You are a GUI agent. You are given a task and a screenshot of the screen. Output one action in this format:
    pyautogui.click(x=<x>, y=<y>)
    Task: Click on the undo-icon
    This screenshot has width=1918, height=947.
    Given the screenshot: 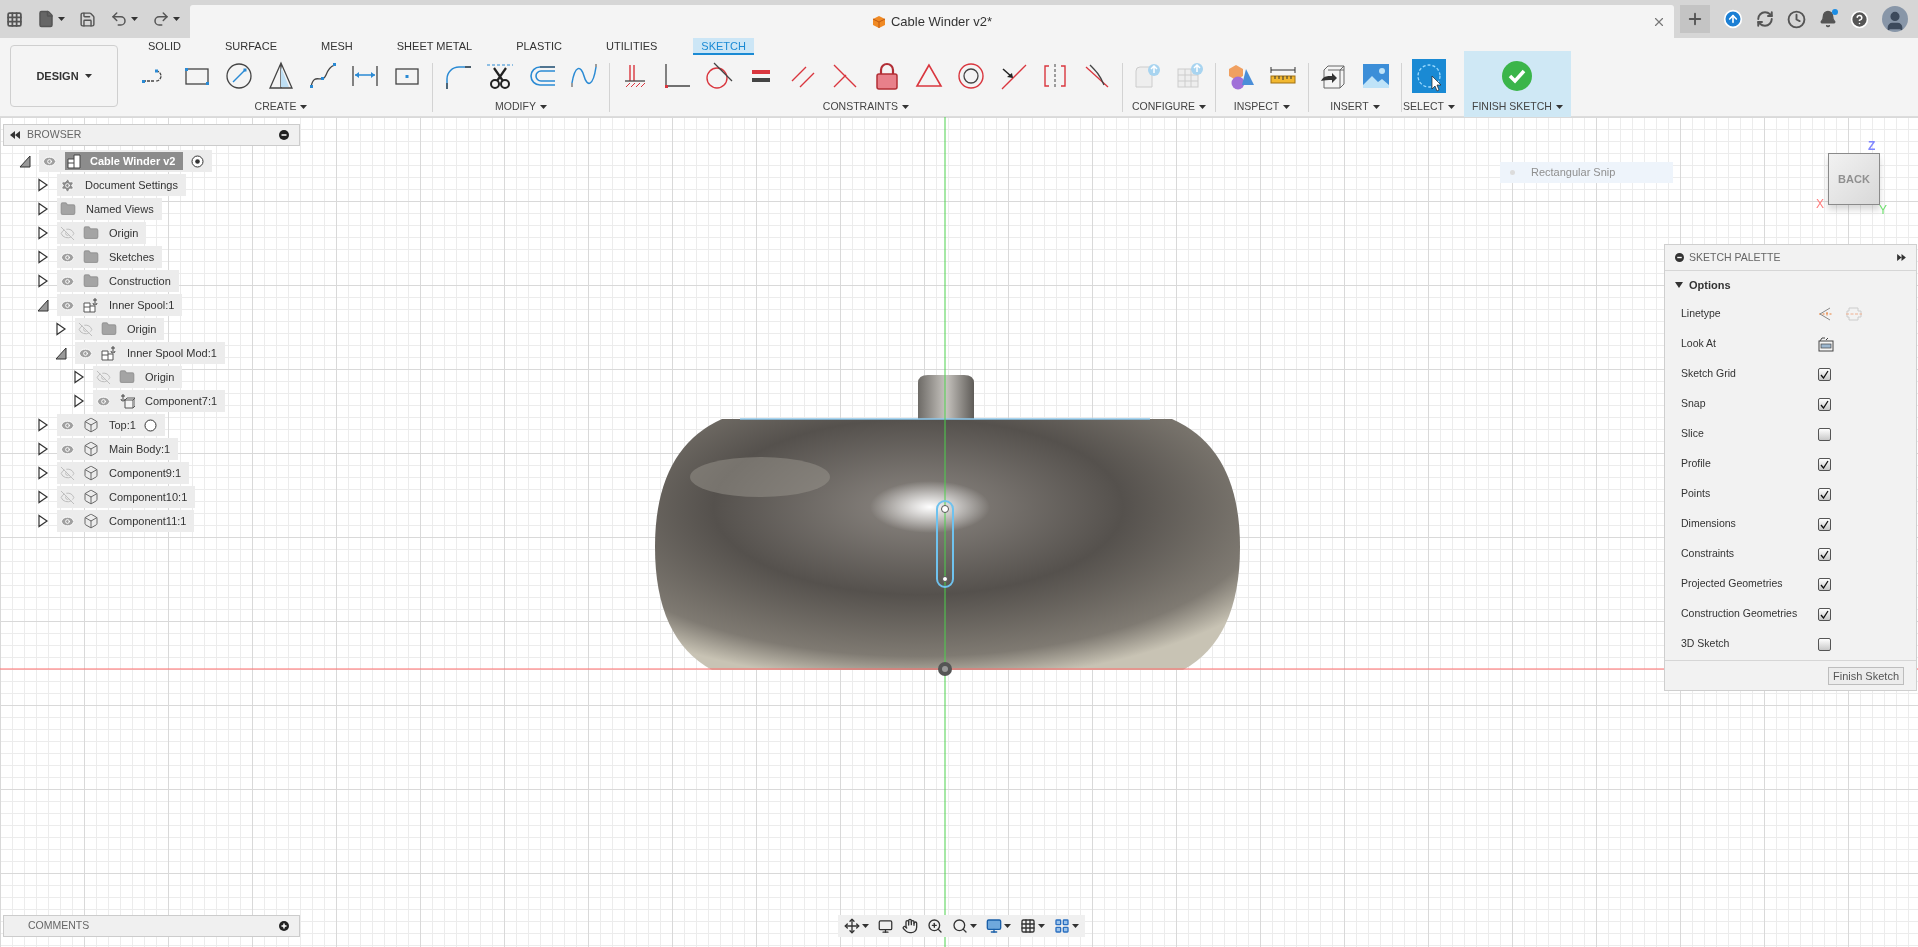 What is the action you would take?
    pyautogui.click(x=119, y=19)
    